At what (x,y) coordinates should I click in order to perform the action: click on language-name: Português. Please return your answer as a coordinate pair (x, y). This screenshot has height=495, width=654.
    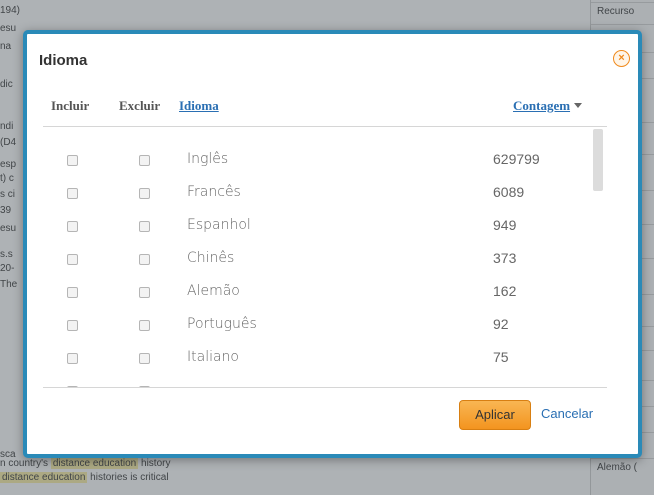
    Looking at the image, I should click on (222, 324).